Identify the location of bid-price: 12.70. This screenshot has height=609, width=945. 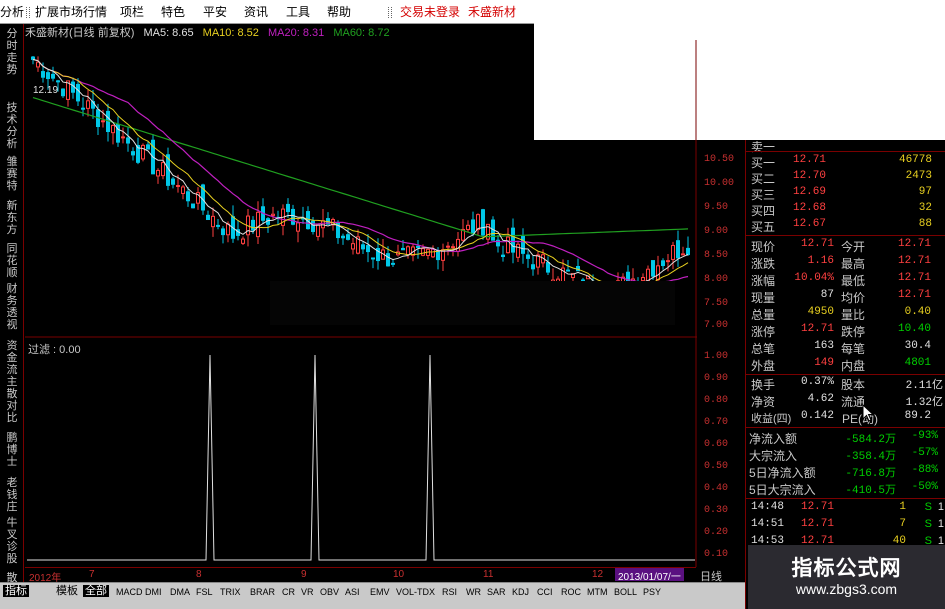
(809, 176).